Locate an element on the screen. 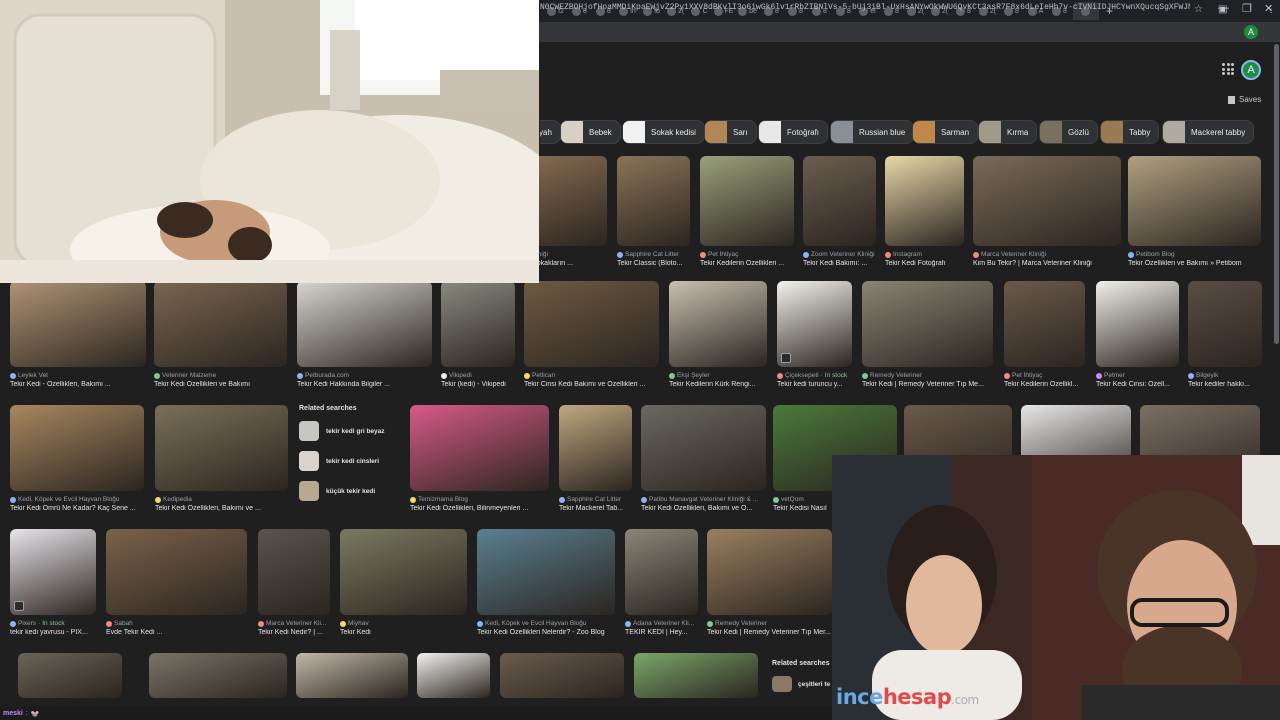  filter-chip: Kırma is located at coordinates (1008, 132).